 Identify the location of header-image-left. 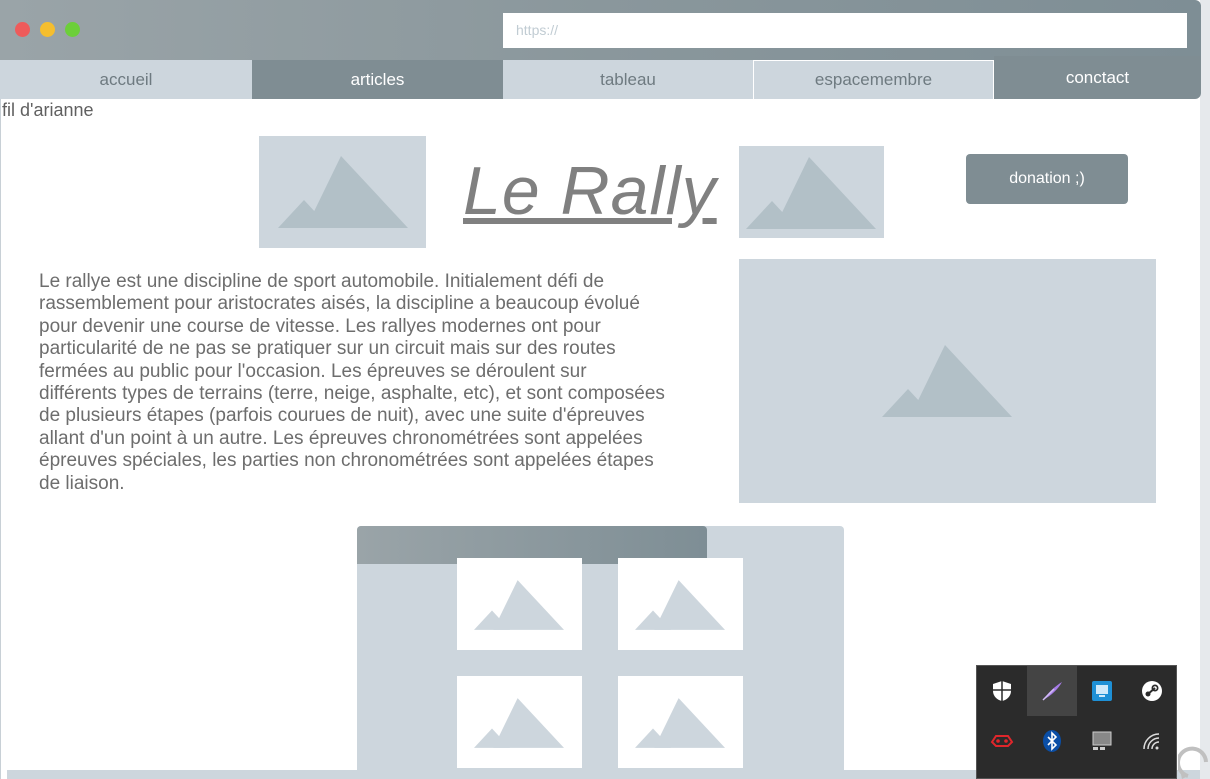
(342, 192).